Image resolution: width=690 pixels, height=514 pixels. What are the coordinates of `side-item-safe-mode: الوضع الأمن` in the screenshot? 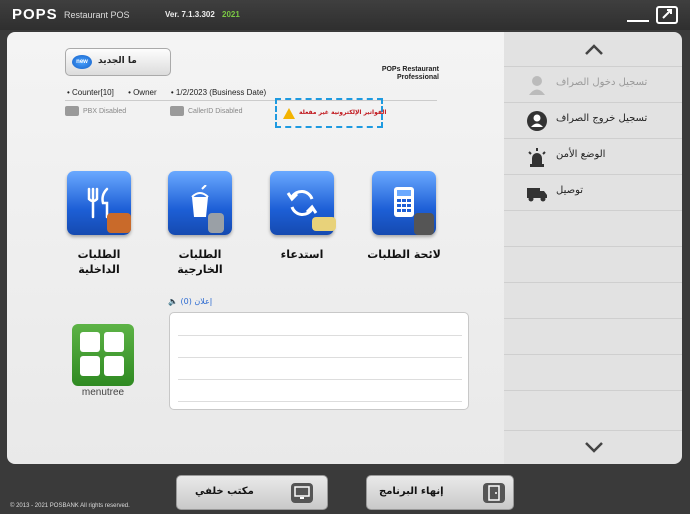 It's located at (593, 156).